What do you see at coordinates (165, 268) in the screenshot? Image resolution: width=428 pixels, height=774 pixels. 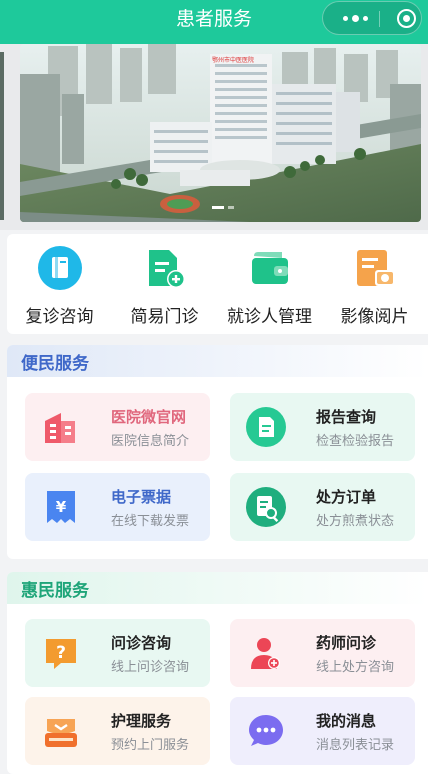 I see `document-add-icon` at bounding box center [165, 268].